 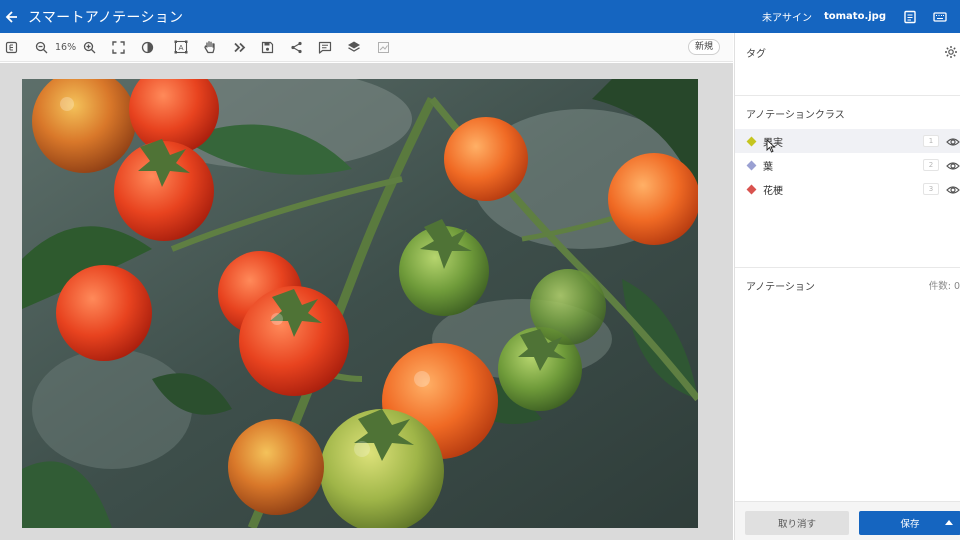 I want to click on new-button: 新規, so click(x=703, y=47).